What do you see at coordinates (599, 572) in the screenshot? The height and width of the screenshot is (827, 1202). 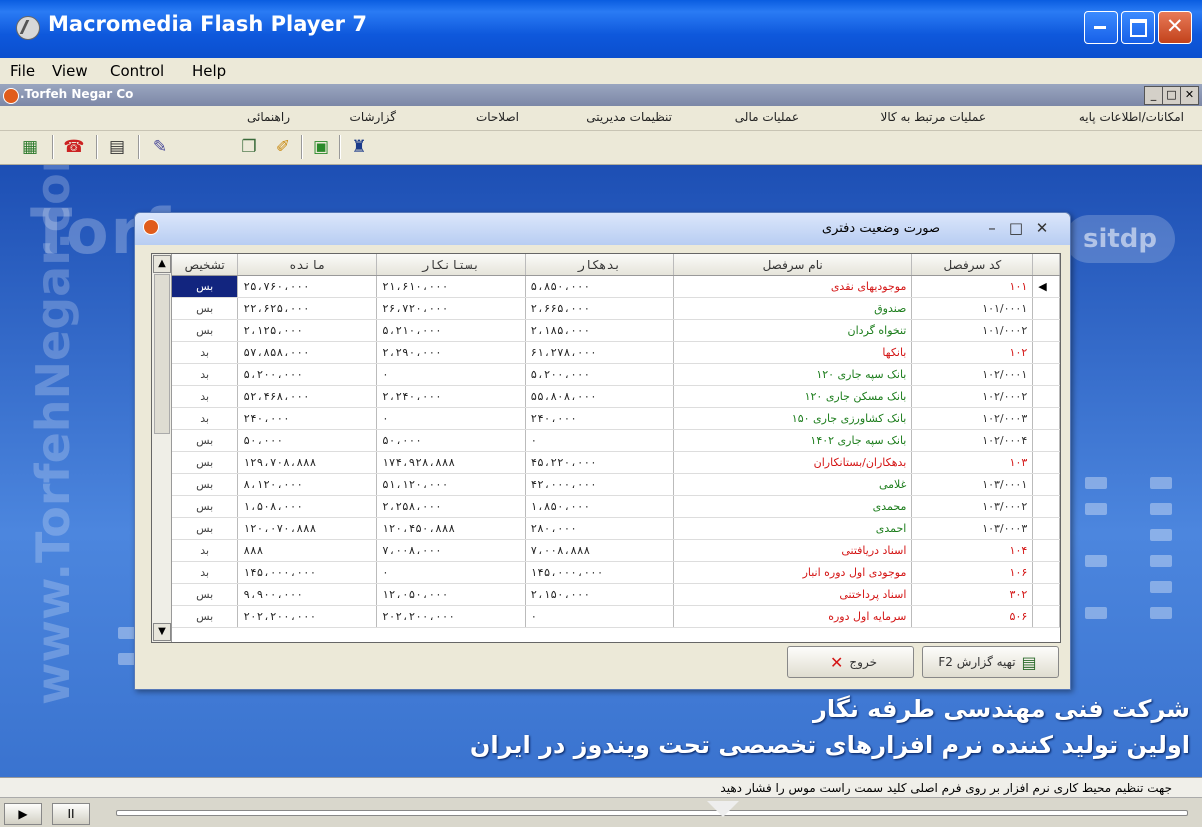 I see `row-debit-cell: ۱۴۵،۰۰۰،۰۰۰` at bounding box center [599, 572].